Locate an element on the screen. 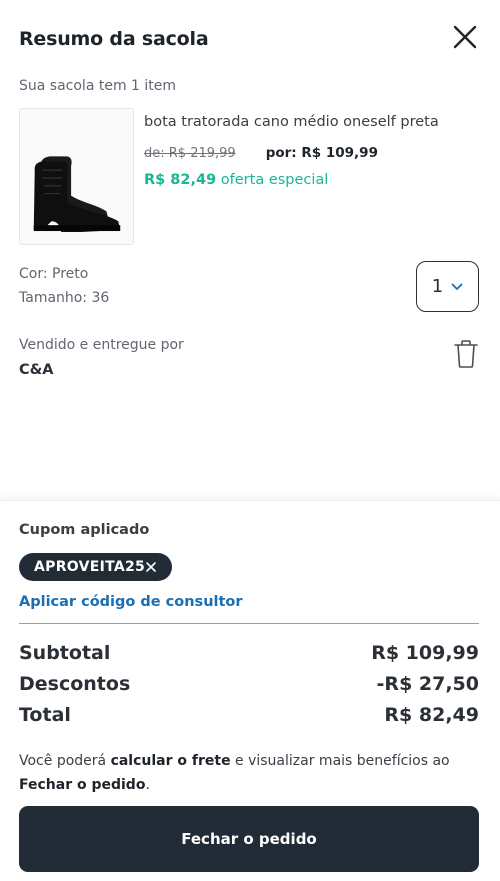 This screenshot has height=881, width=500. total-label: Total is located at coordinates (45, 714).